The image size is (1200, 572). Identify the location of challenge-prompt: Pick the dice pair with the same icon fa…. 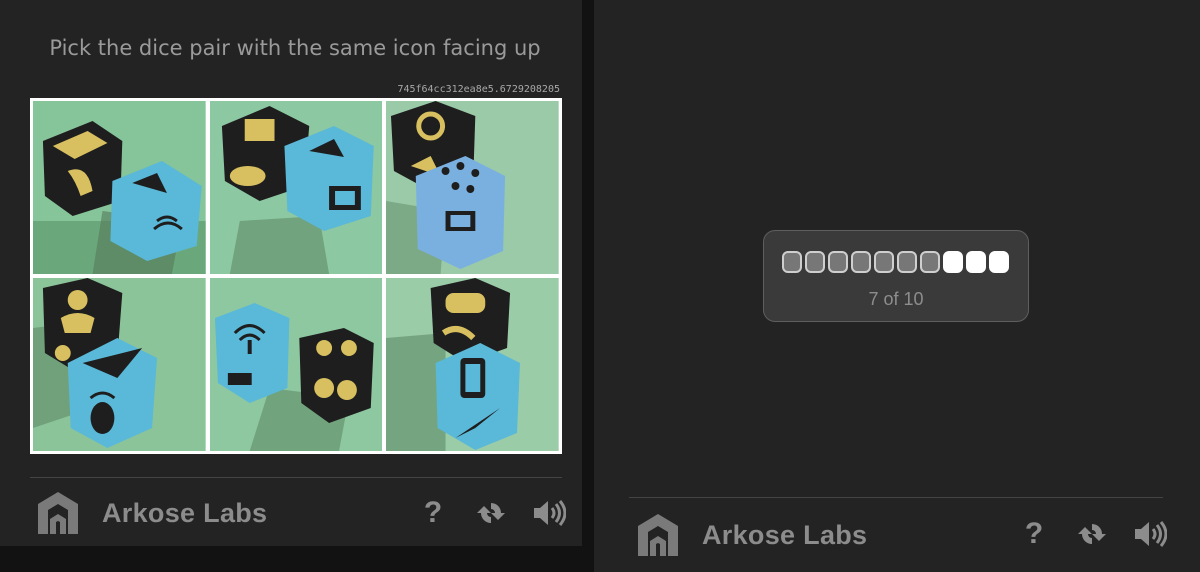
(295, 48).